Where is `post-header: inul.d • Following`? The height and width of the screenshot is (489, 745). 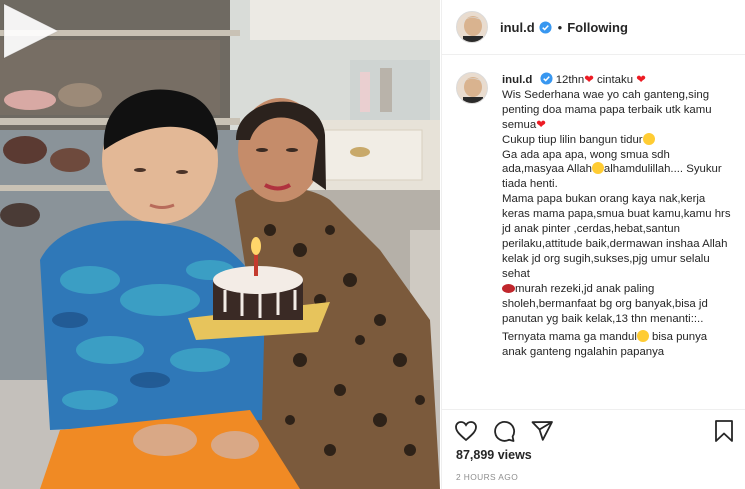 post-header: inul.d • Following is located at coordinates (593, 27).